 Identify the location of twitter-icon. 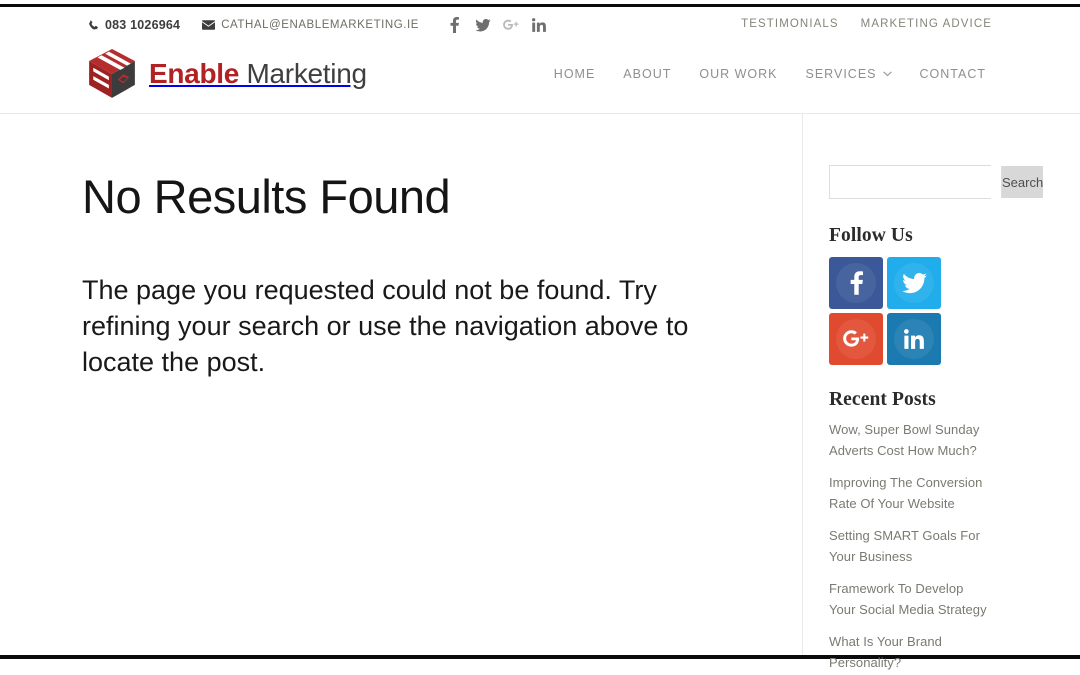
(483, 25).